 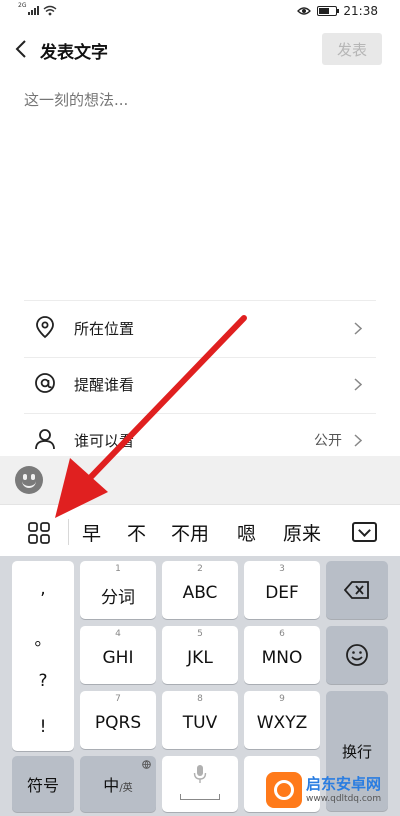 What do you see at coordinates (118, 569) in the screenshot?
I see `key-number: 1` at bounding box center [118, 569].